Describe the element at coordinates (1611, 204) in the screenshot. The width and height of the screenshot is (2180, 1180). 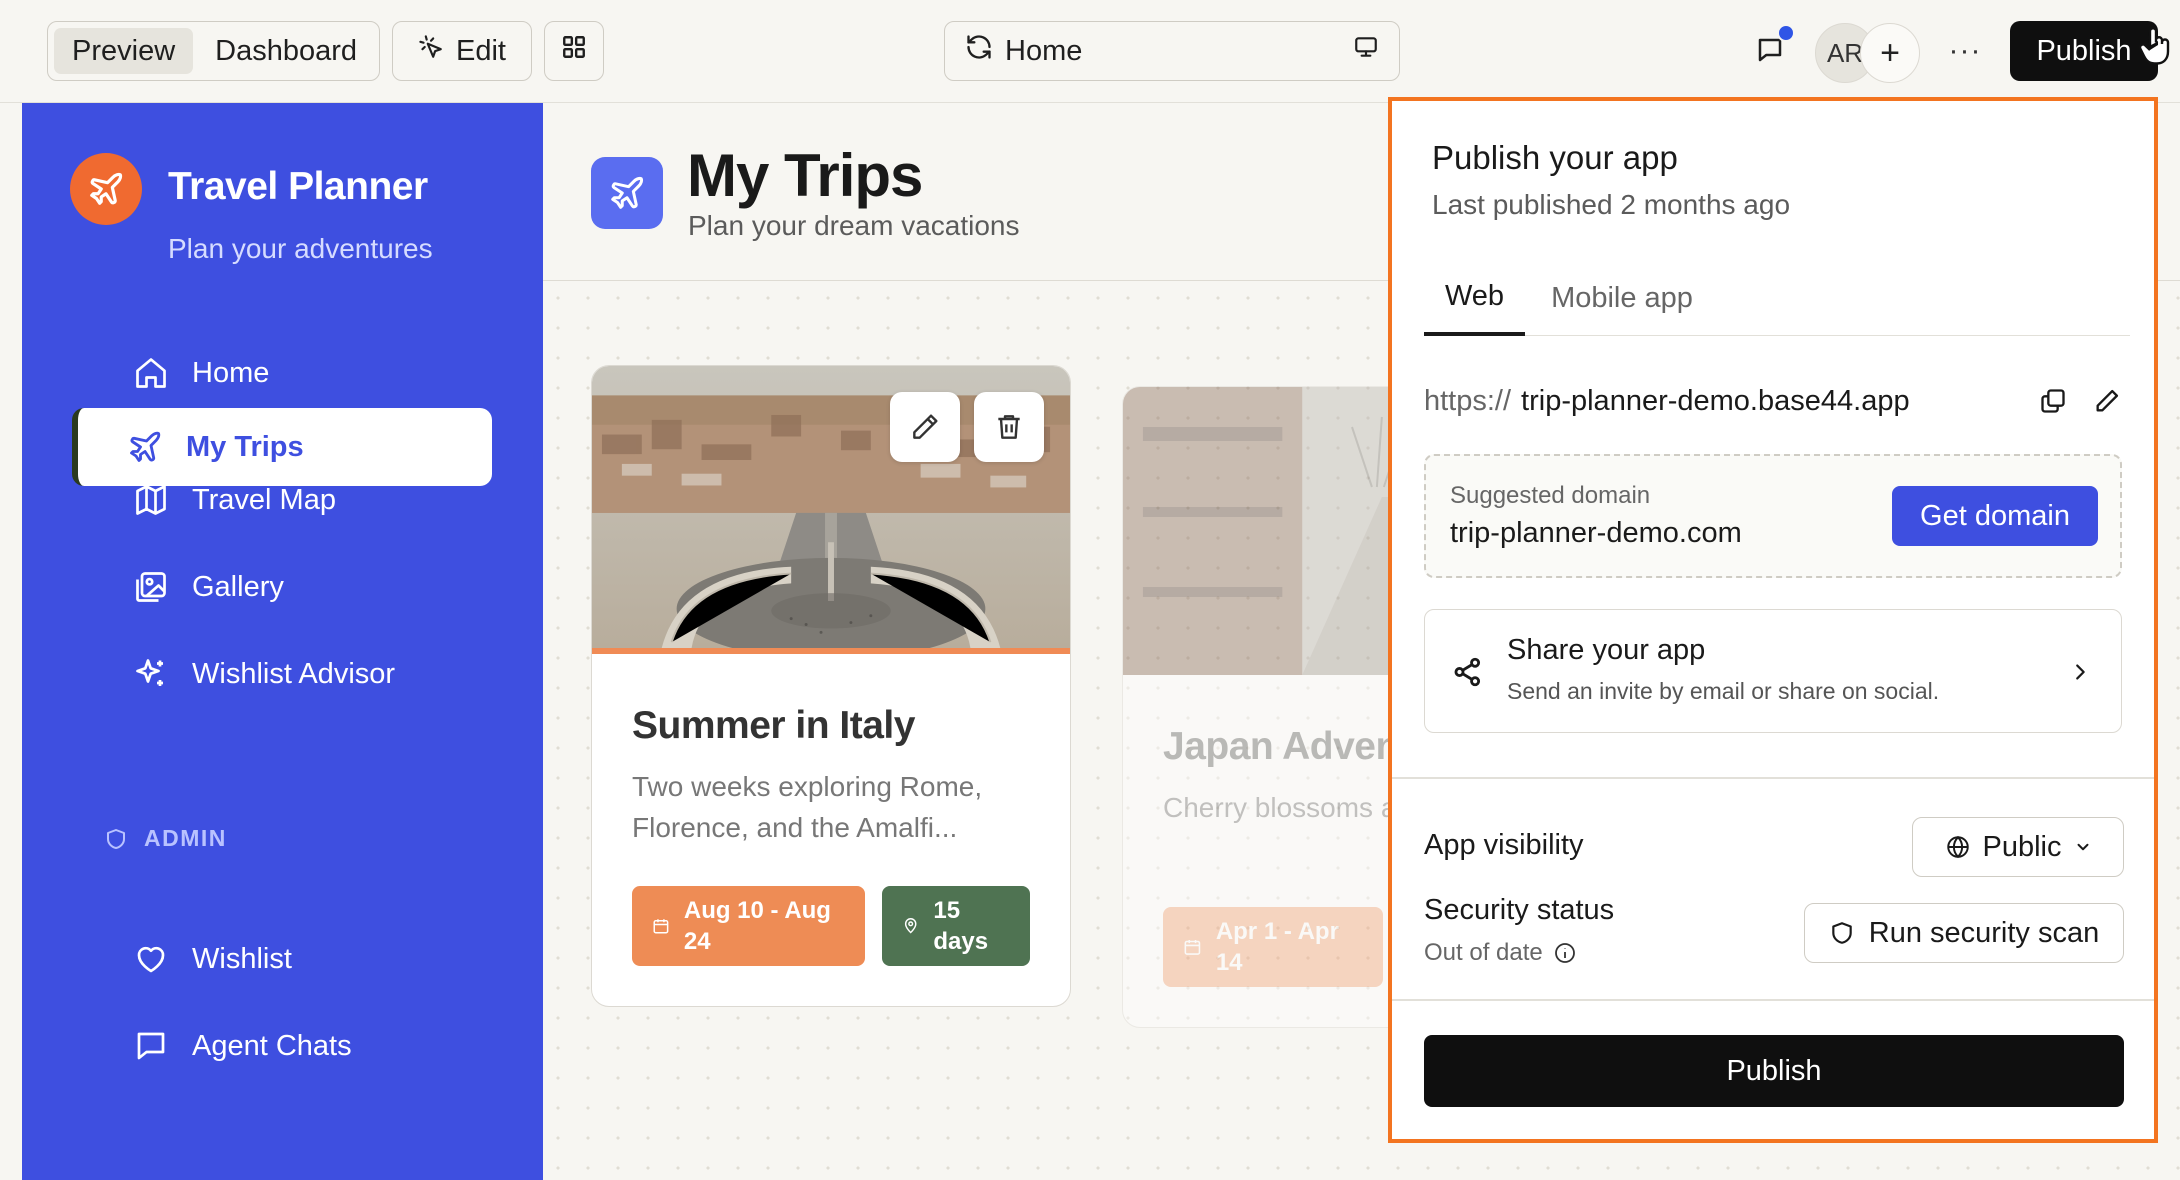
I see `last-published-text: Last published 2 months ago` at that location.